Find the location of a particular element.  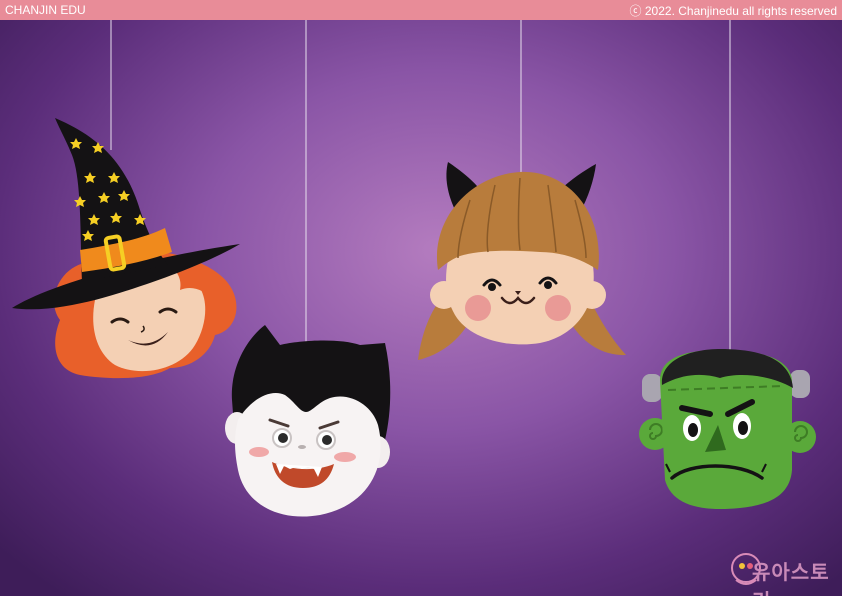

cat-girl-mask is located at coordinates (522, 261).